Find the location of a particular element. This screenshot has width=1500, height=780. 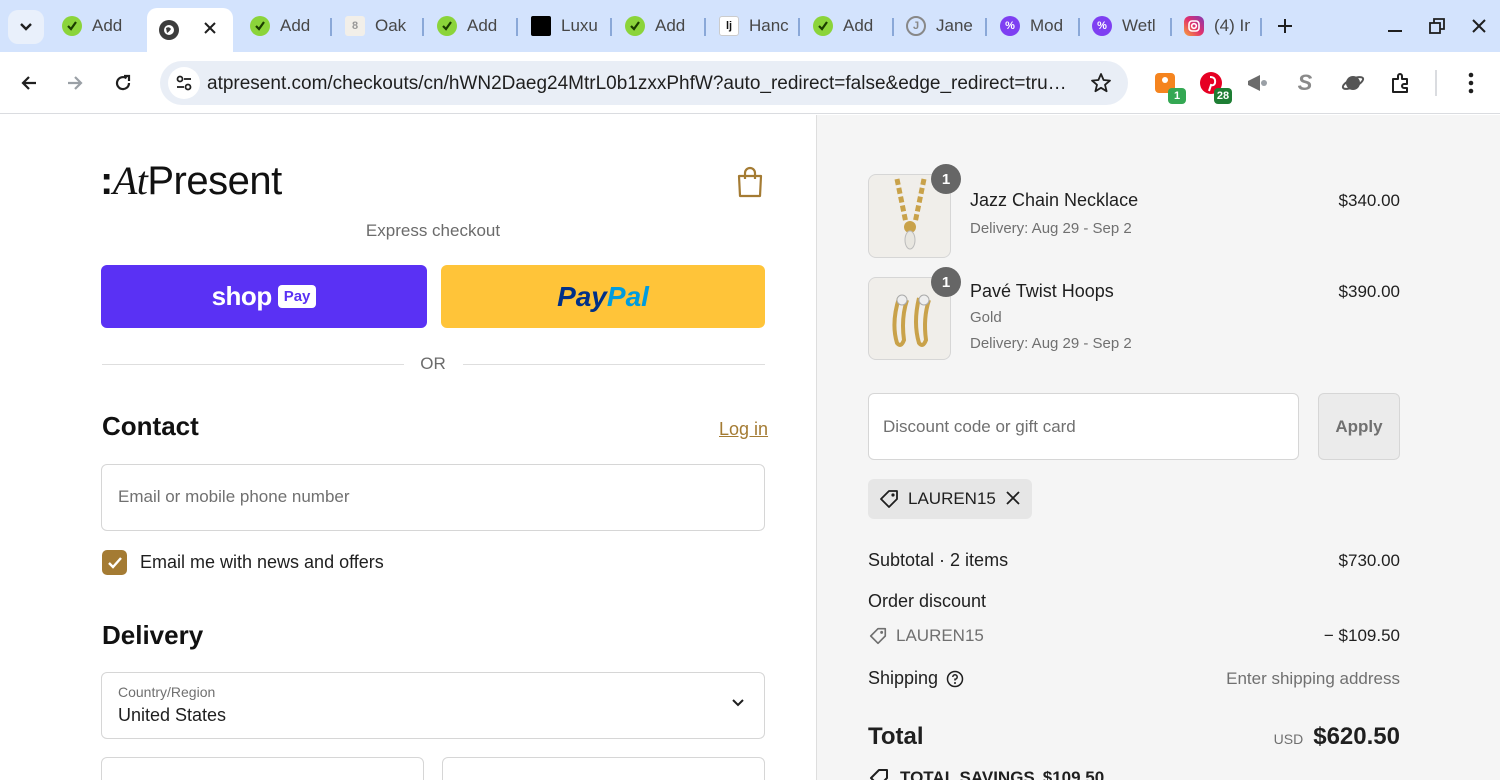

tab-search-button is located at coordinates (26, 27).